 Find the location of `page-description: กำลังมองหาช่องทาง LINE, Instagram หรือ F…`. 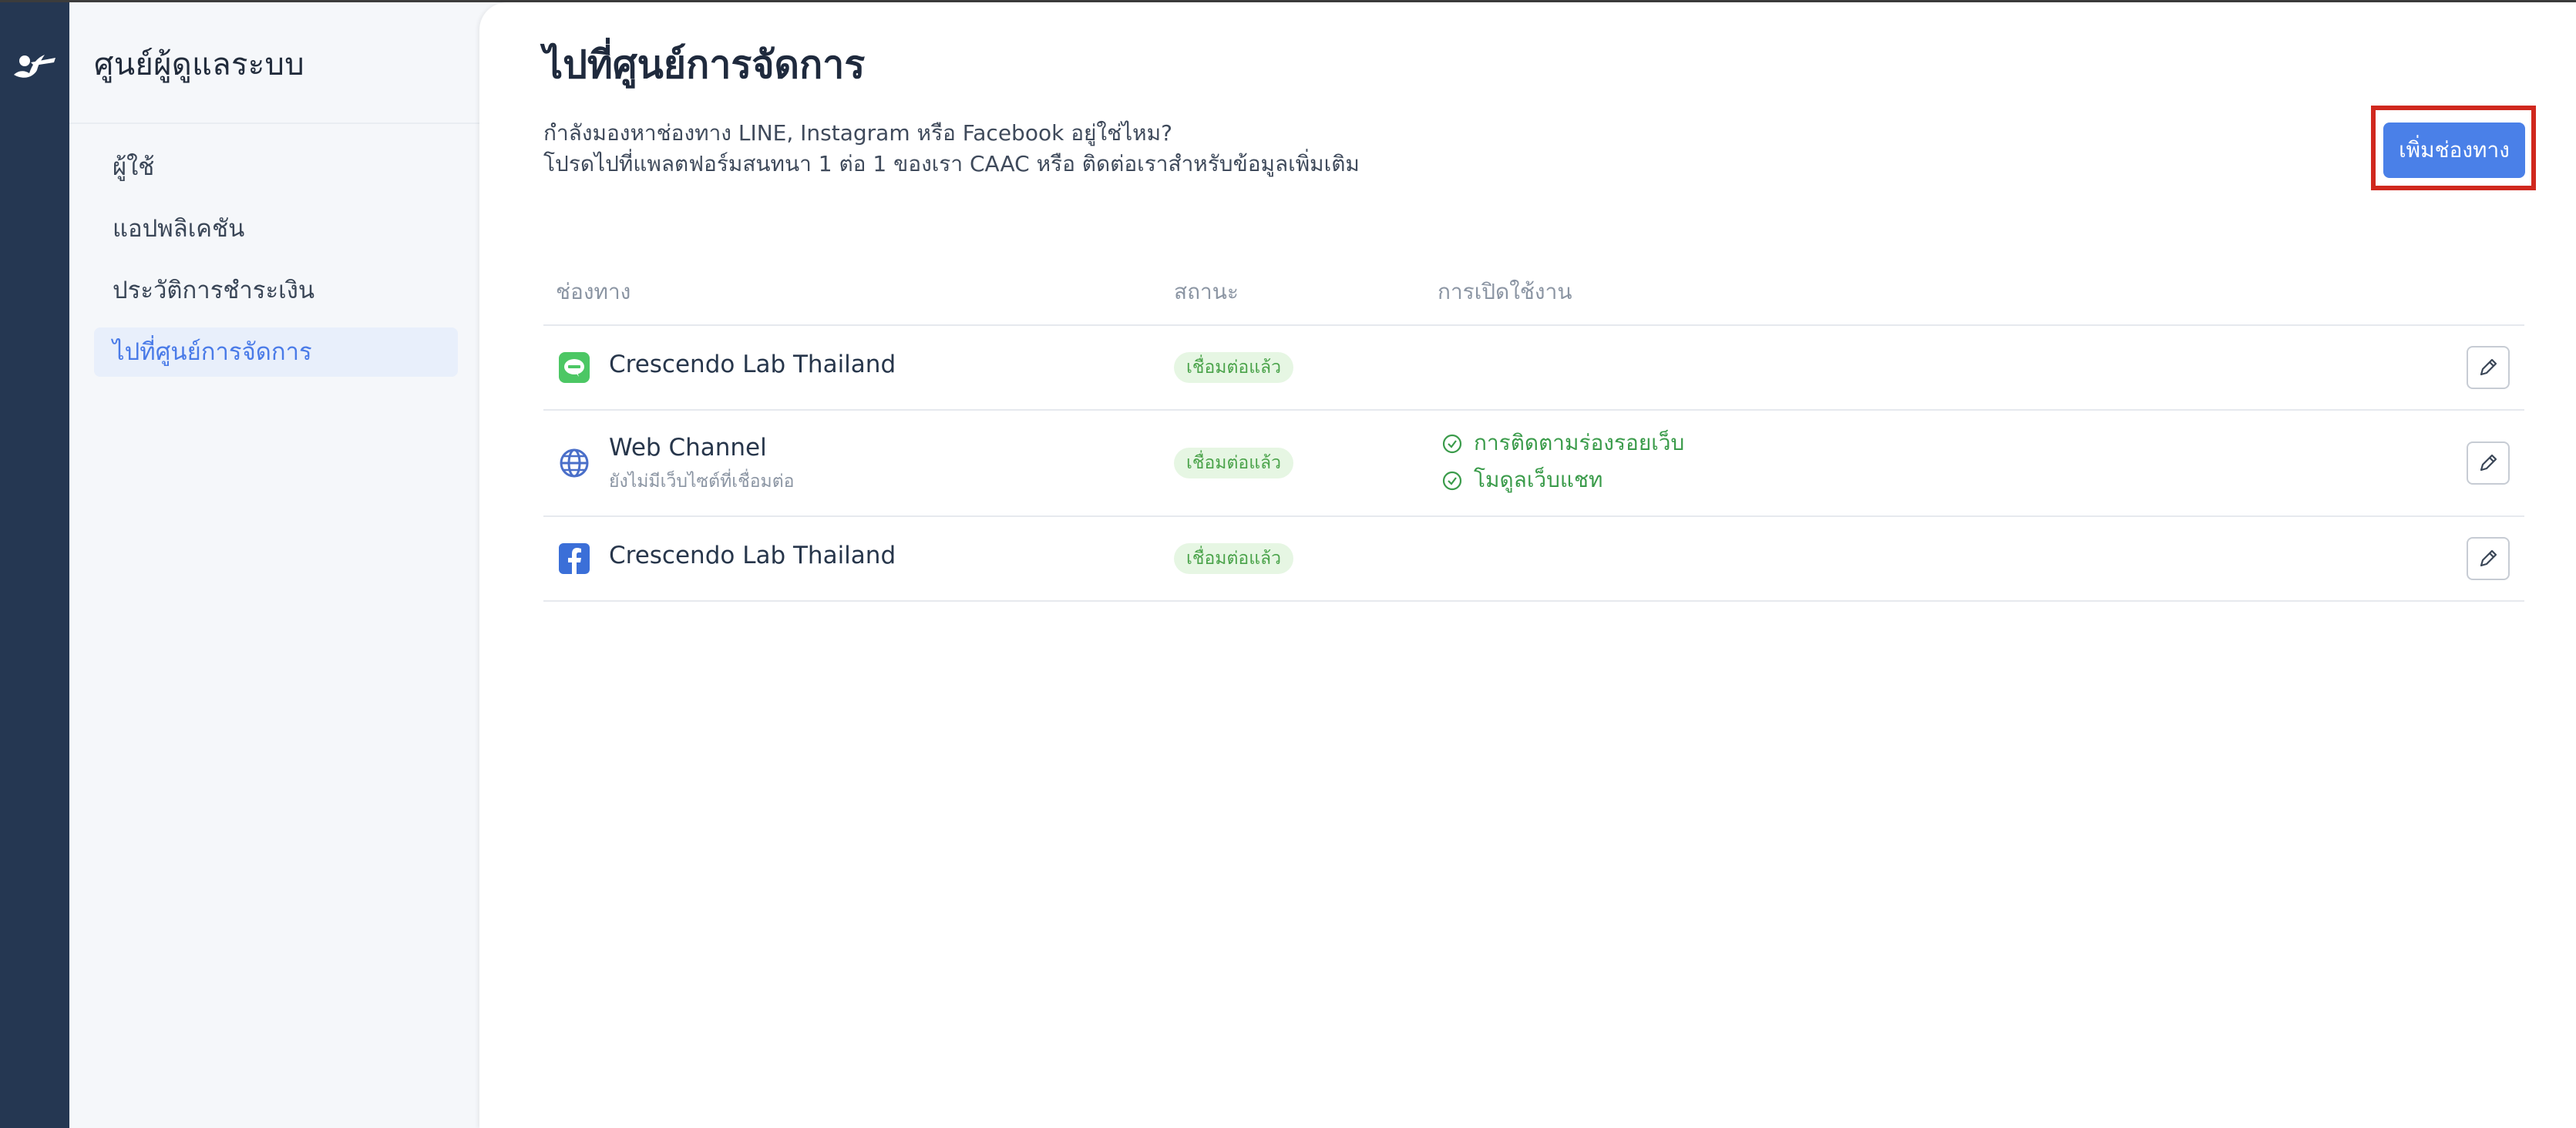

page-description: กำลังมองหาช่องทาง LINE, Instagram หรือ F… is located at coordinates (951, 149).